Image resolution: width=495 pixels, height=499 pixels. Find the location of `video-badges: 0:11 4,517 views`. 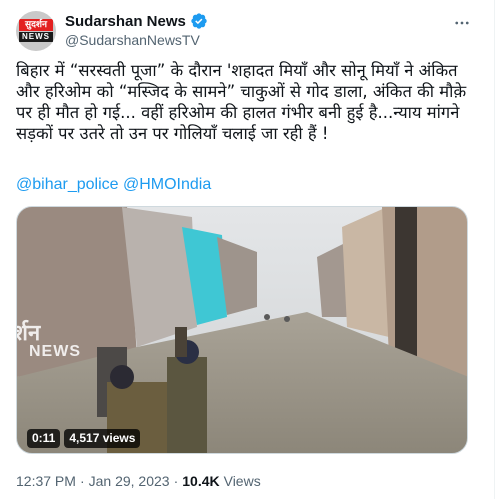

video-badges: 0:11 4,517 views is located at coordinates (84, 438).